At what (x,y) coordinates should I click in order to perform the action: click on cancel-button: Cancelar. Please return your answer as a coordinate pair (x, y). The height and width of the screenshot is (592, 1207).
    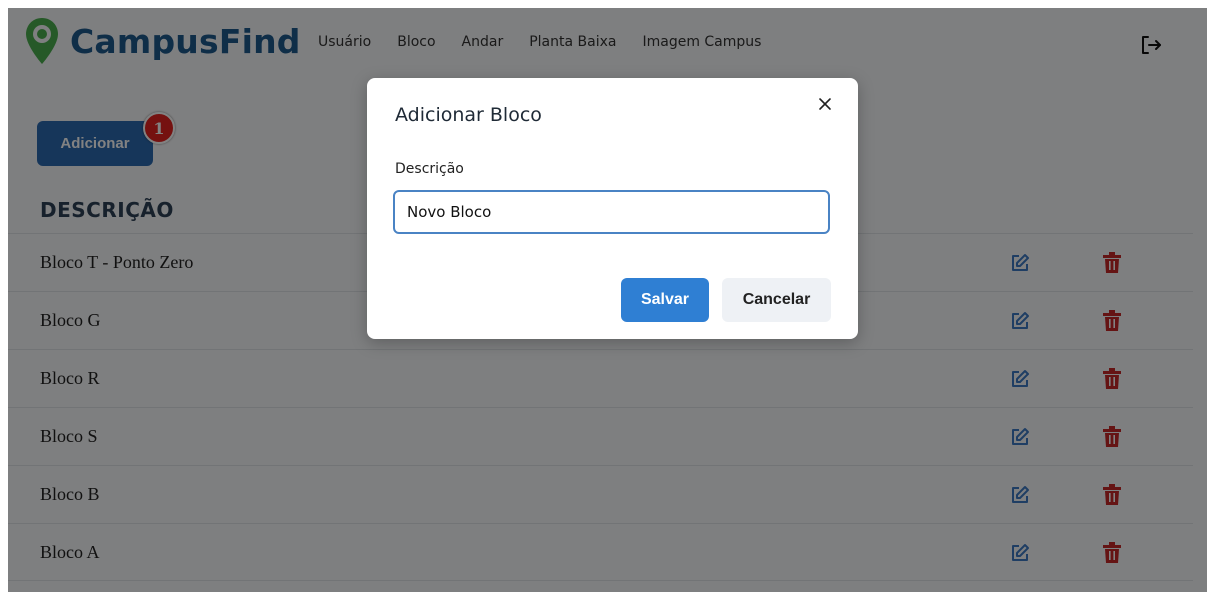
    Looking at the image, I should click on (776, 300).